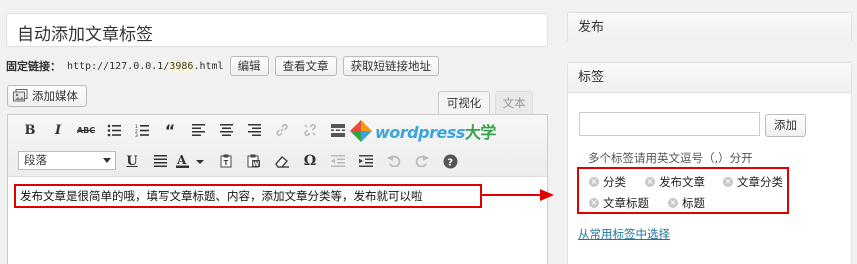  What do you see at coordinates (248, 196) in the screenshot?
I see `editor-content-text: 发布文章是很简单的哦，填写文章标题、内容，添加文章分类等，发布就可以啦` at bounding box center [248, 196].